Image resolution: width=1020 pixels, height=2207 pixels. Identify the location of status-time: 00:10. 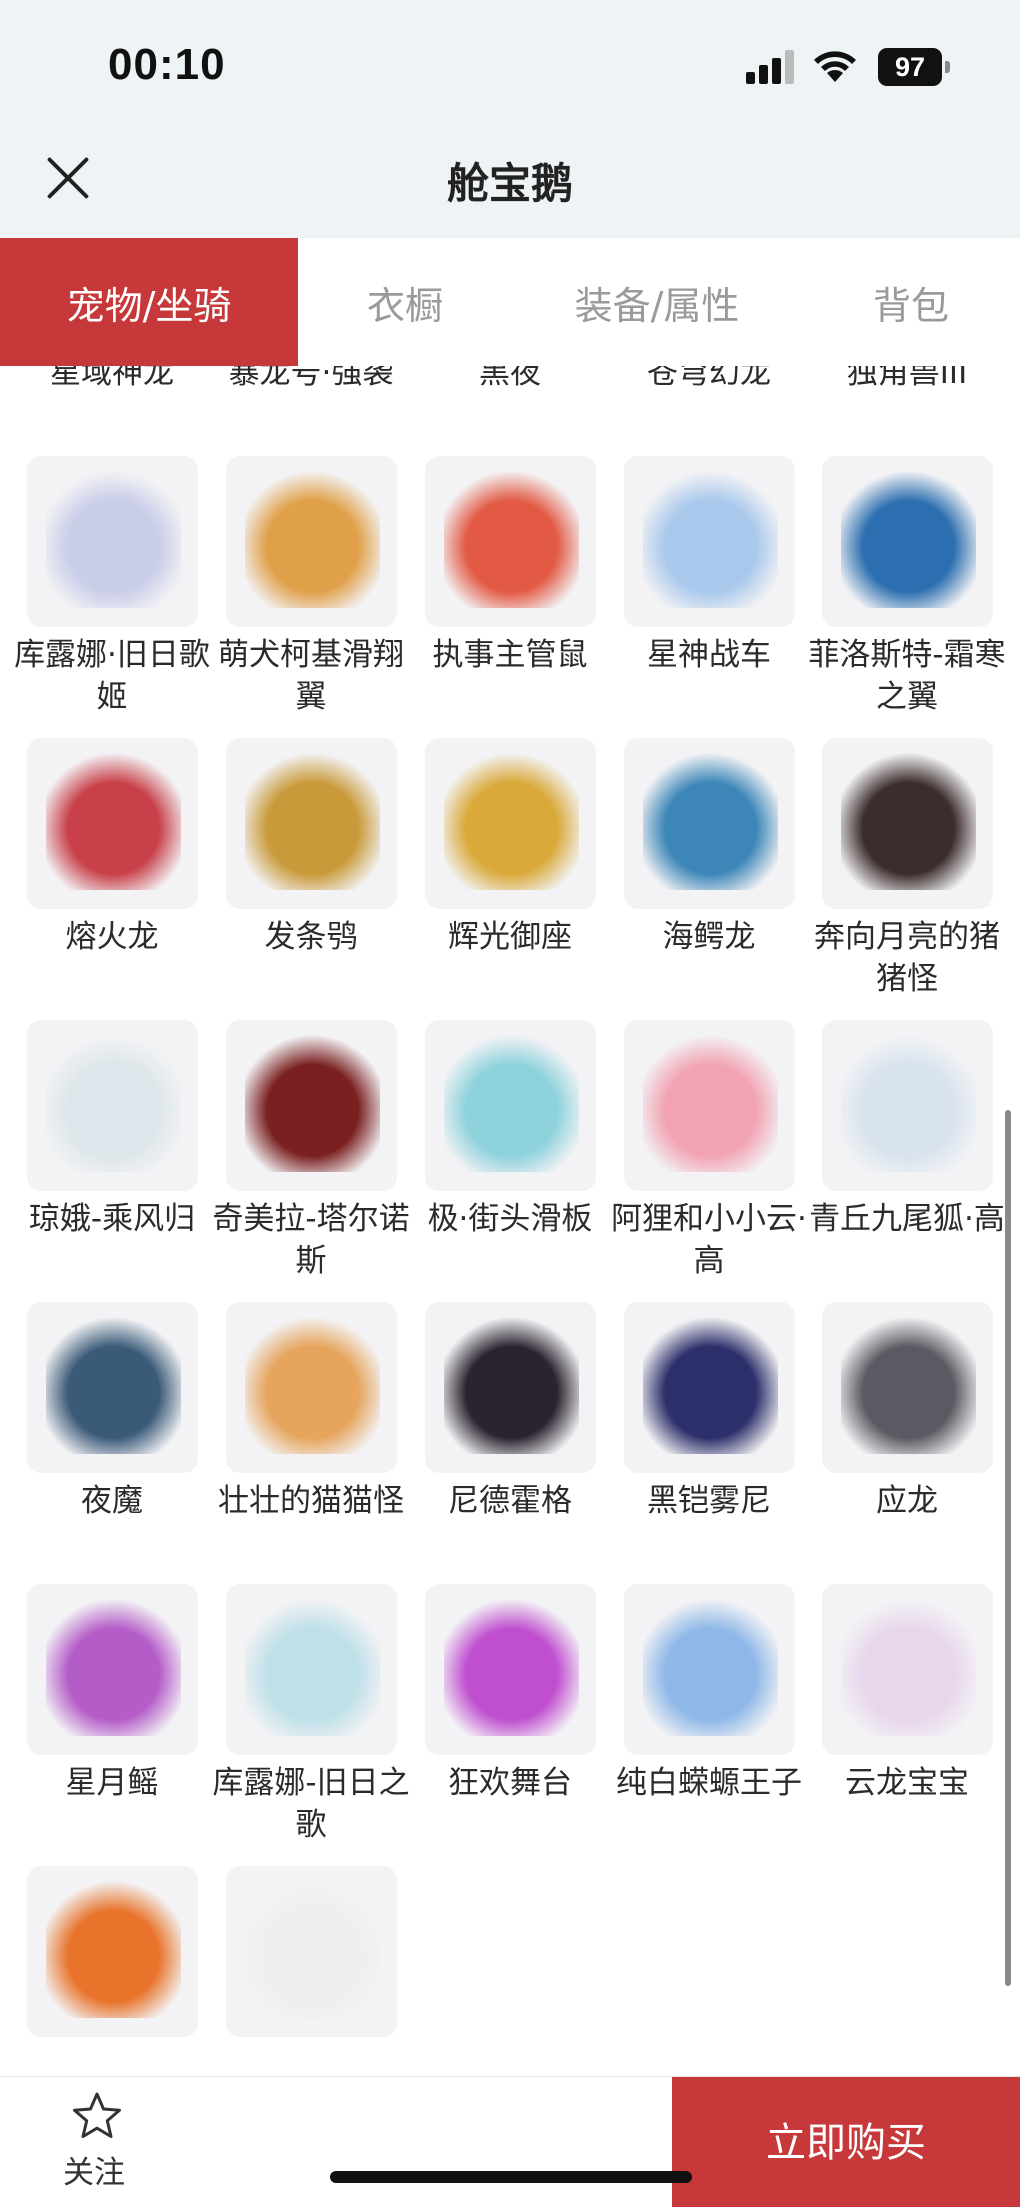
(167, 64).